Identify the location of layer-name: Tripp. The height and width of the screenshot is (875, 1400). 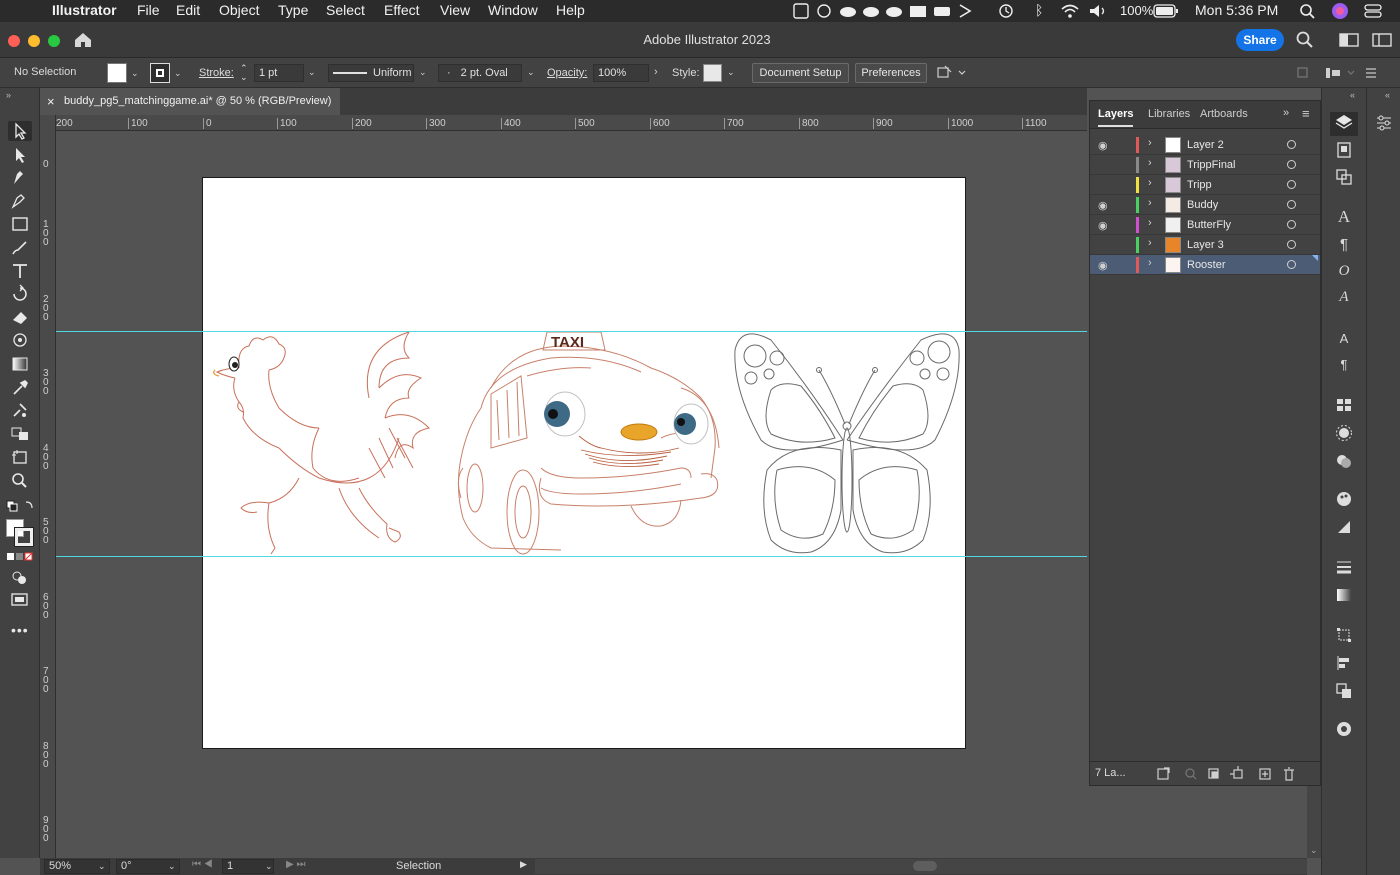
(1199, 185).